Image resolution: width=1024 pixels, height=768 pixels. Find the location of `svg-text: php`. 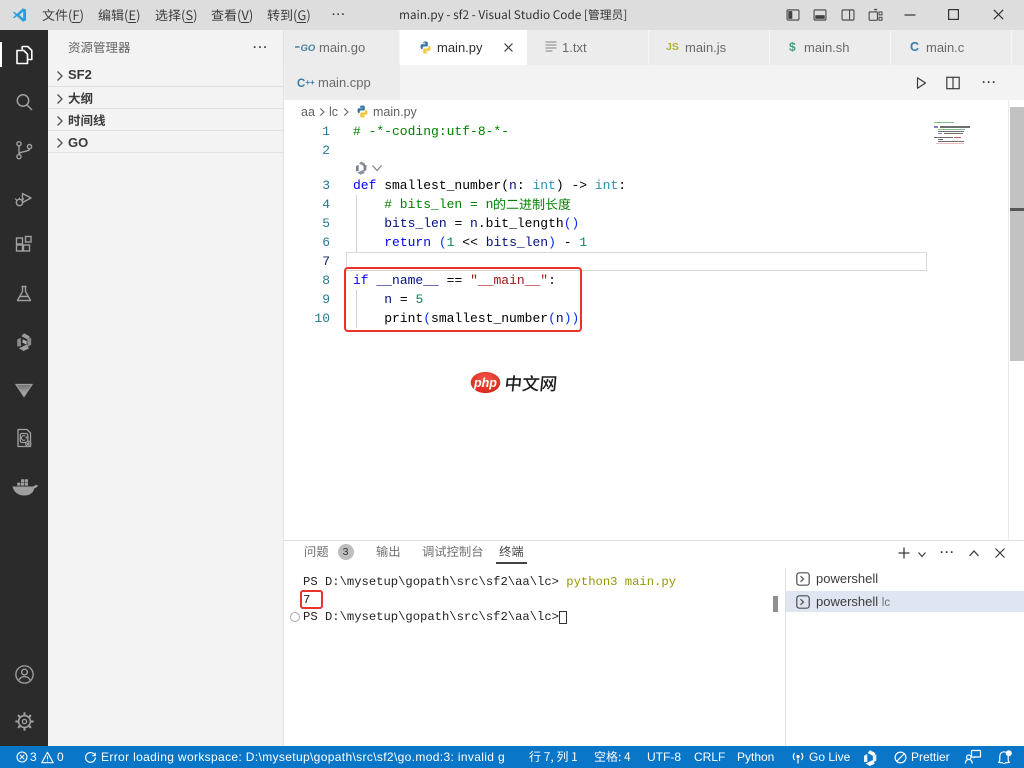

svg-text: php is located at coordinates (485, 383).